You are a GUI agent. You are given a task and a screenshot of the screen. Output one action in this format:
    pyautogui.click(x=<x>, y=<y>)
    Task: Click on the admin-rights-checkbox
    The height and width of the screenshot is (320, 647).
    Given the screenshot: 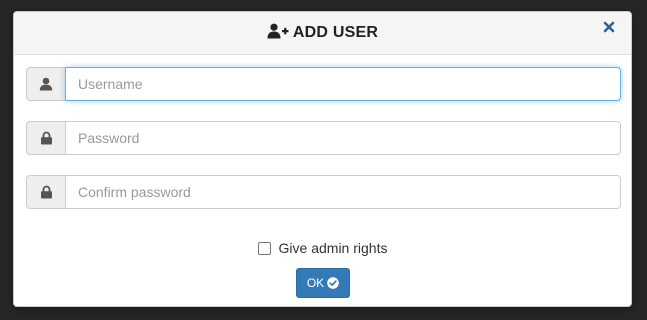 What is the action you would take?
    pyautogui.click(x=264, y=248)
    